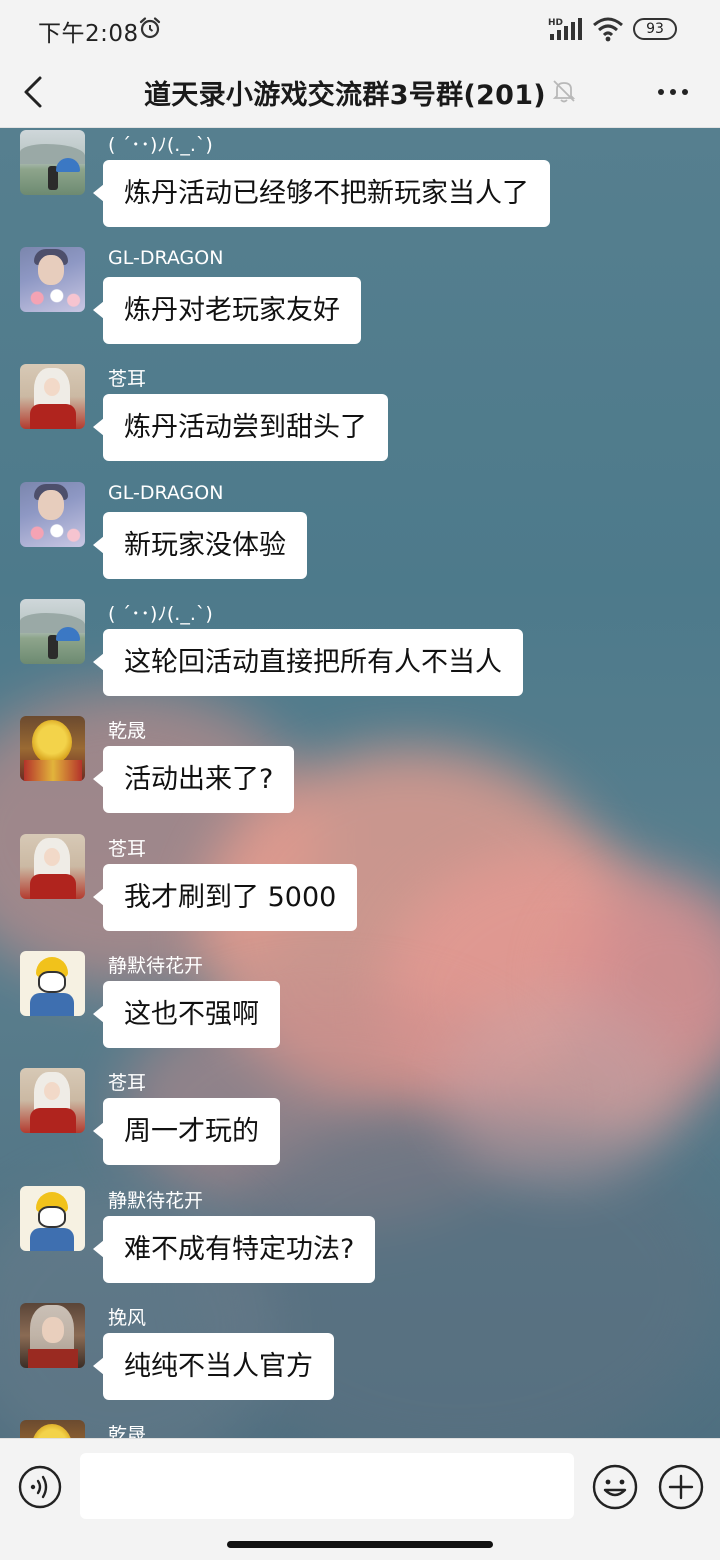 The image size is (720, 1560). I want to click on message-row: GL-DRAGON 新玩家没体验, so click(360, 539).